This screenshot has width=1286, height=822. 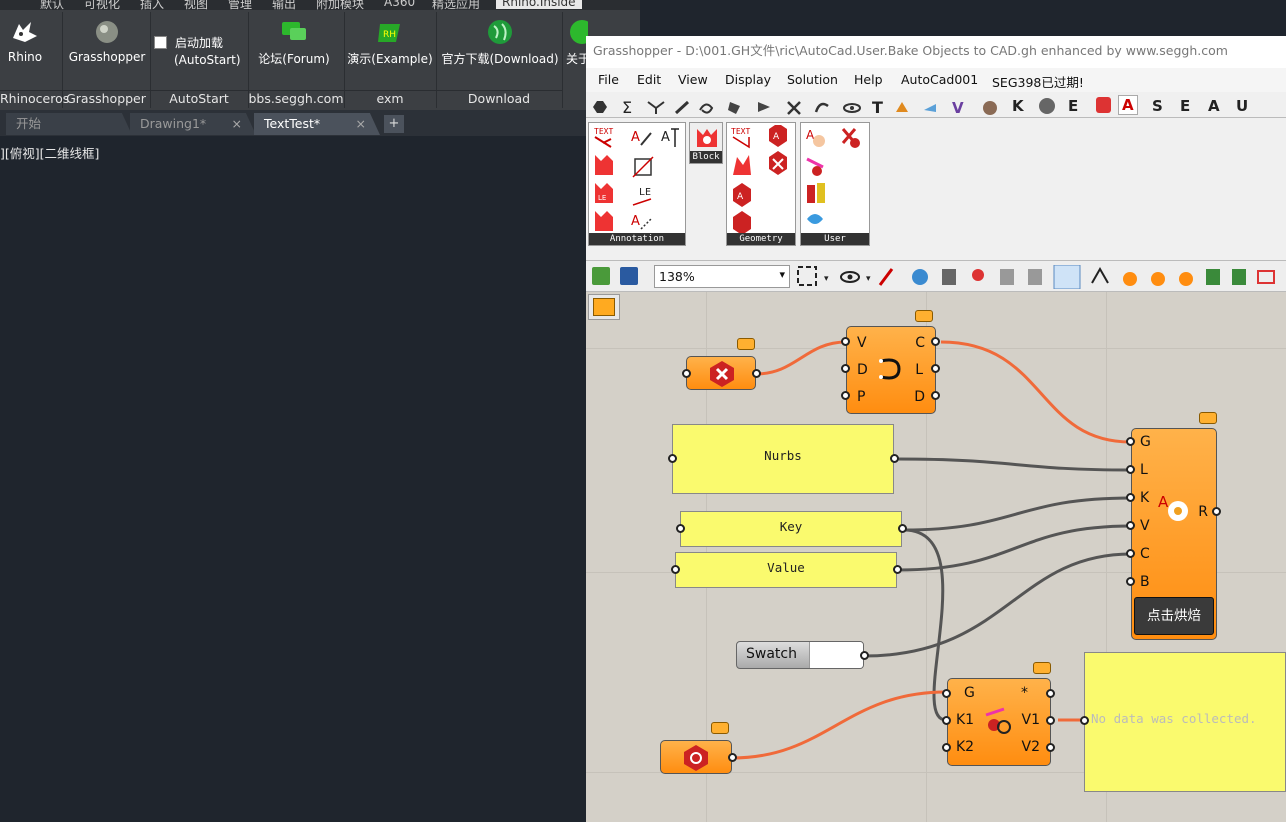 I want to click on menu-autocad001: AutoCad001, so click(x=939, y=79).